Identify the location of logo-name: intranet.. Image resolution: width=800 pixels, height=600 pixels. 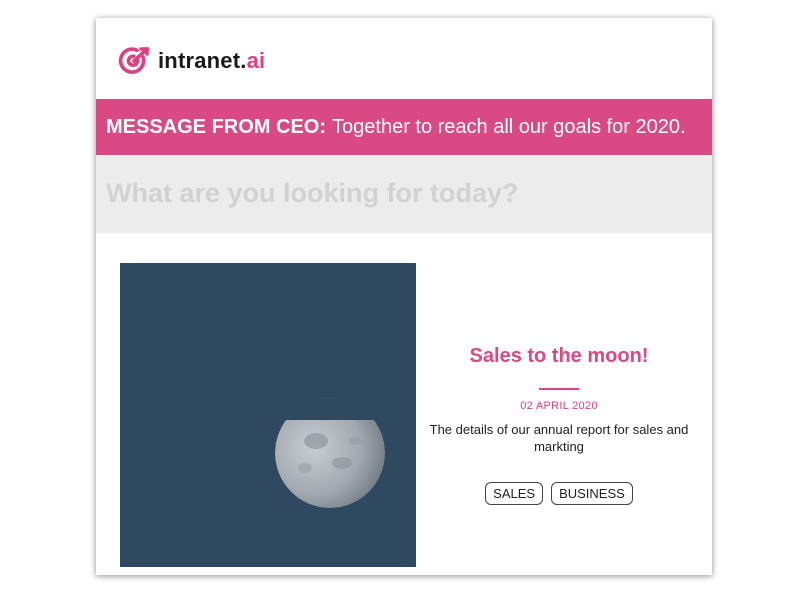
(202, 60).